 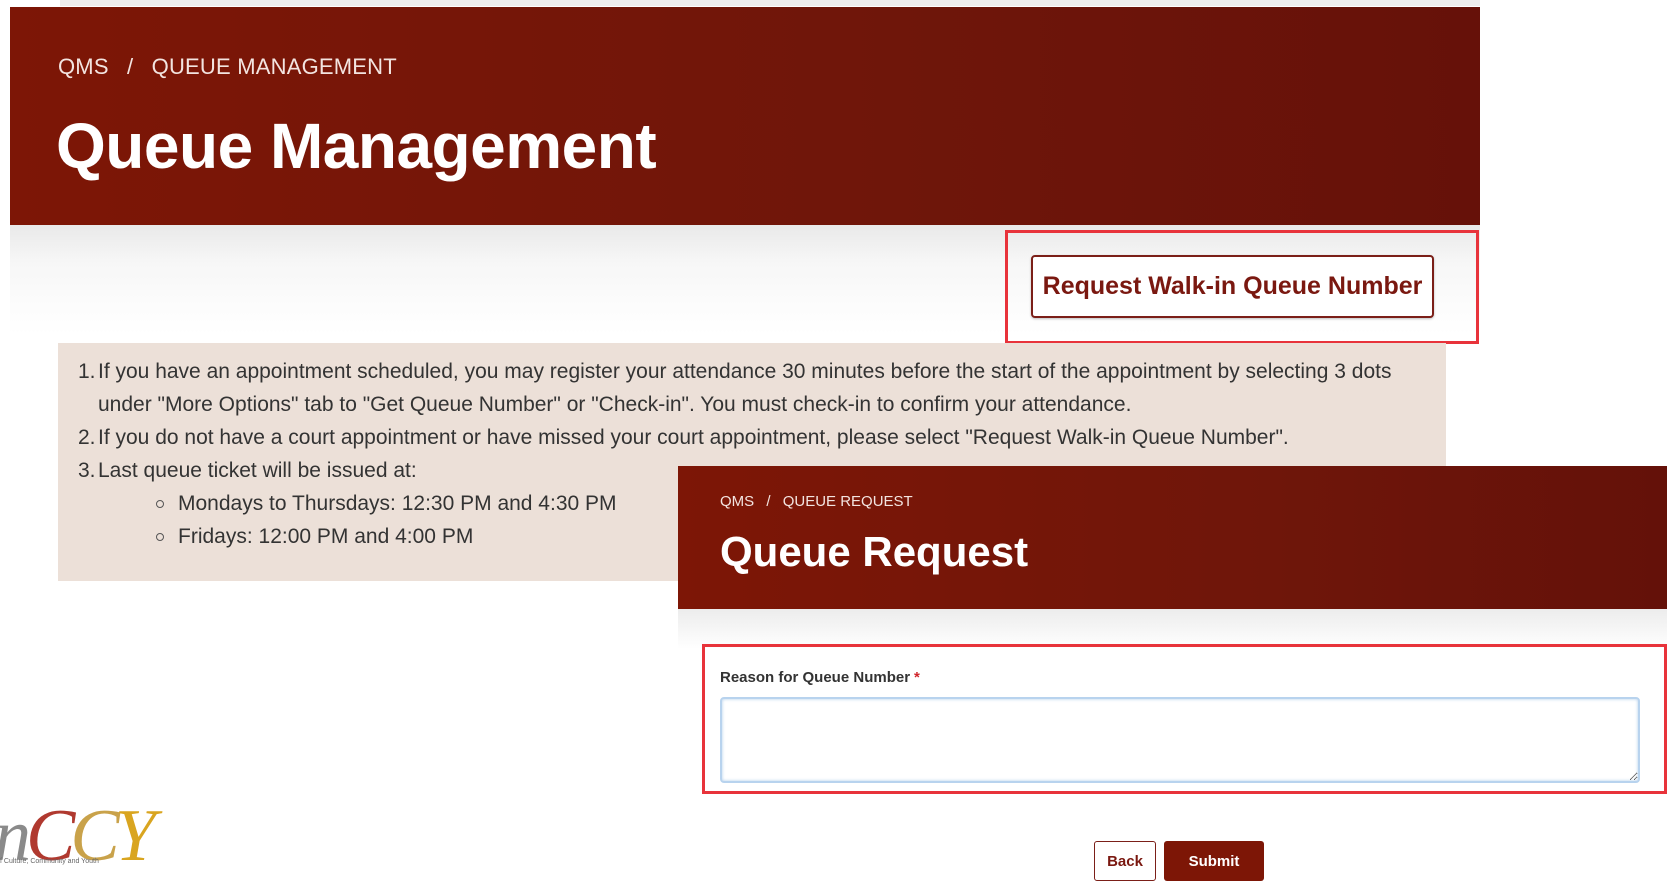 I want to click on breadcrumb-item-queue-management: QUEUE MANAGEMENT, so click(x=274, y=66).